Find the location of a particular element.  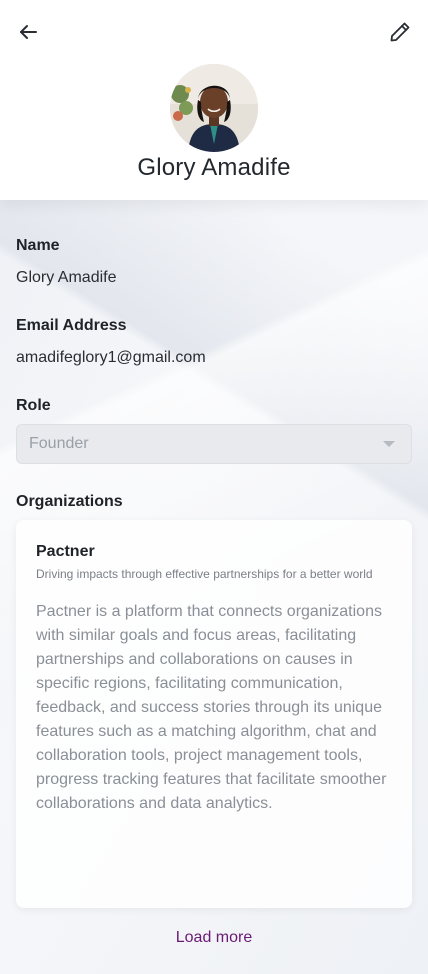

role-field: Role is located at coordinates (214, 406).